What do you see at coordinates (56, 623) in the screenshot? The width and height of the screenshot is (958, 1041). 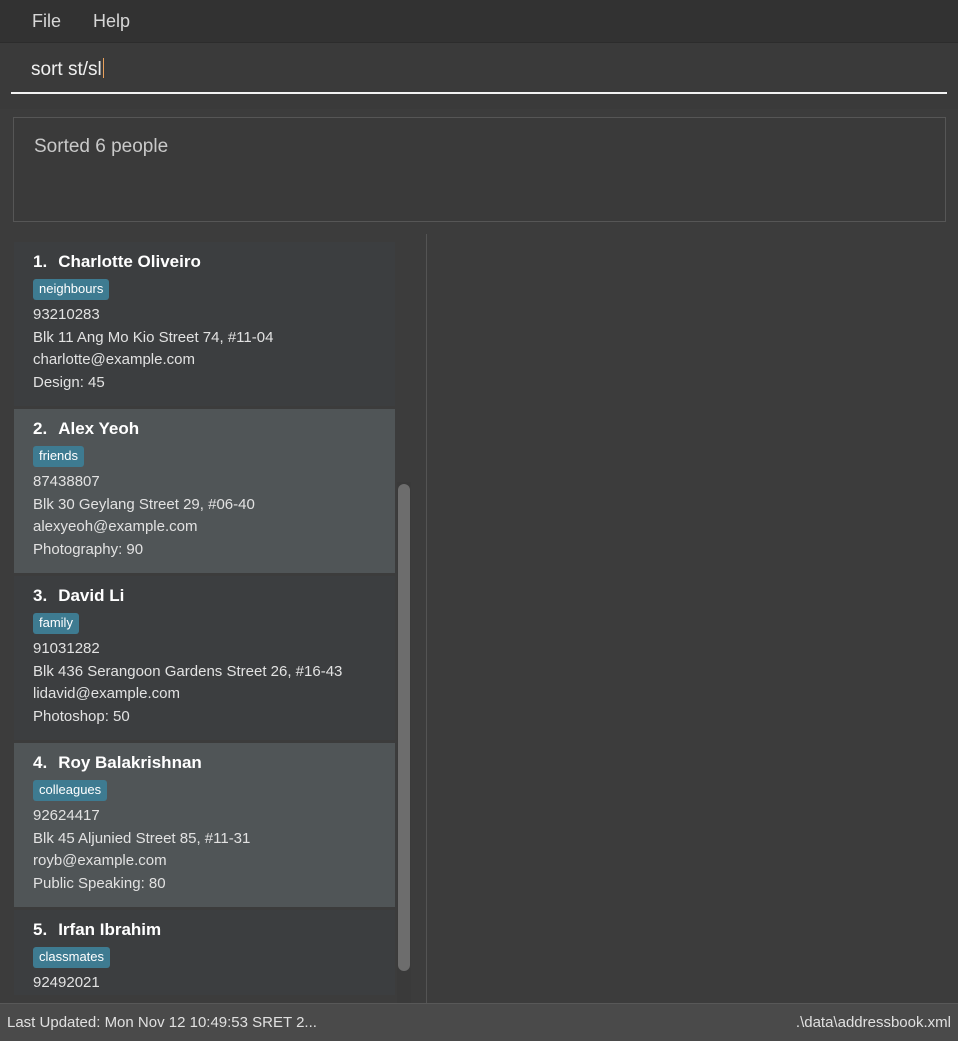 I see `person-tag: family` at bounding box center [56, 623].